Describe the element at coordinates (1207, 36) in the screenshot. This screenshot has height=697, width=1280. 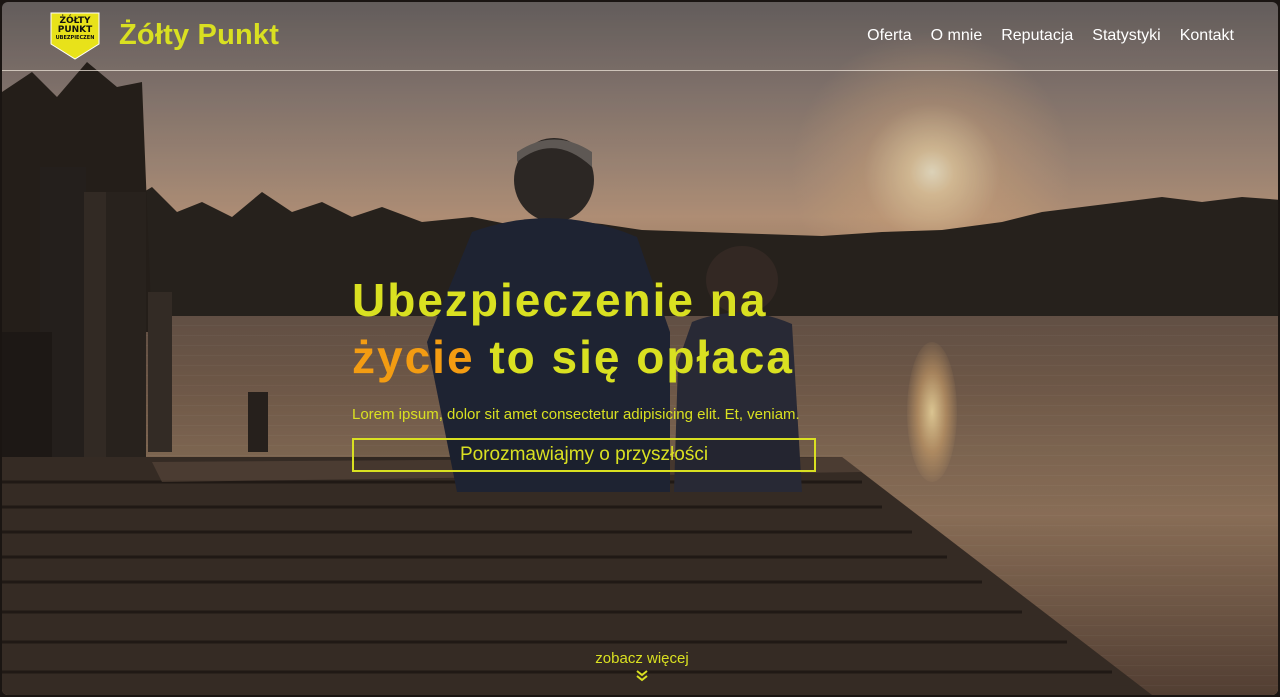
I see `nav-link-kontakt: Kontakt` at that location.